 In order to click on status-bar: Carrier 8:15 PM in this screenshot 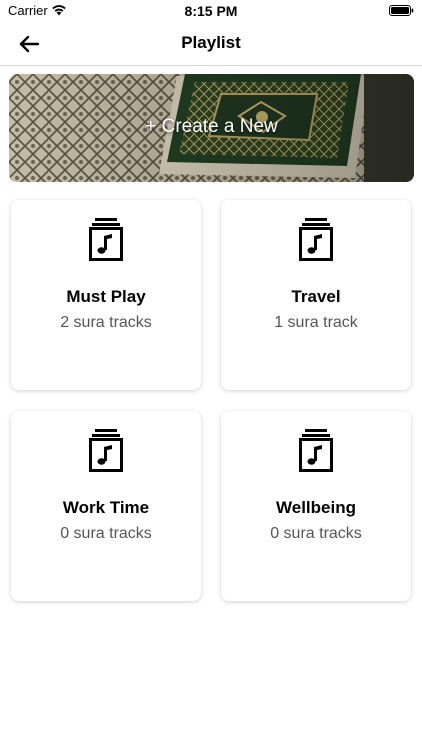, I will do `click(211, 11)`.